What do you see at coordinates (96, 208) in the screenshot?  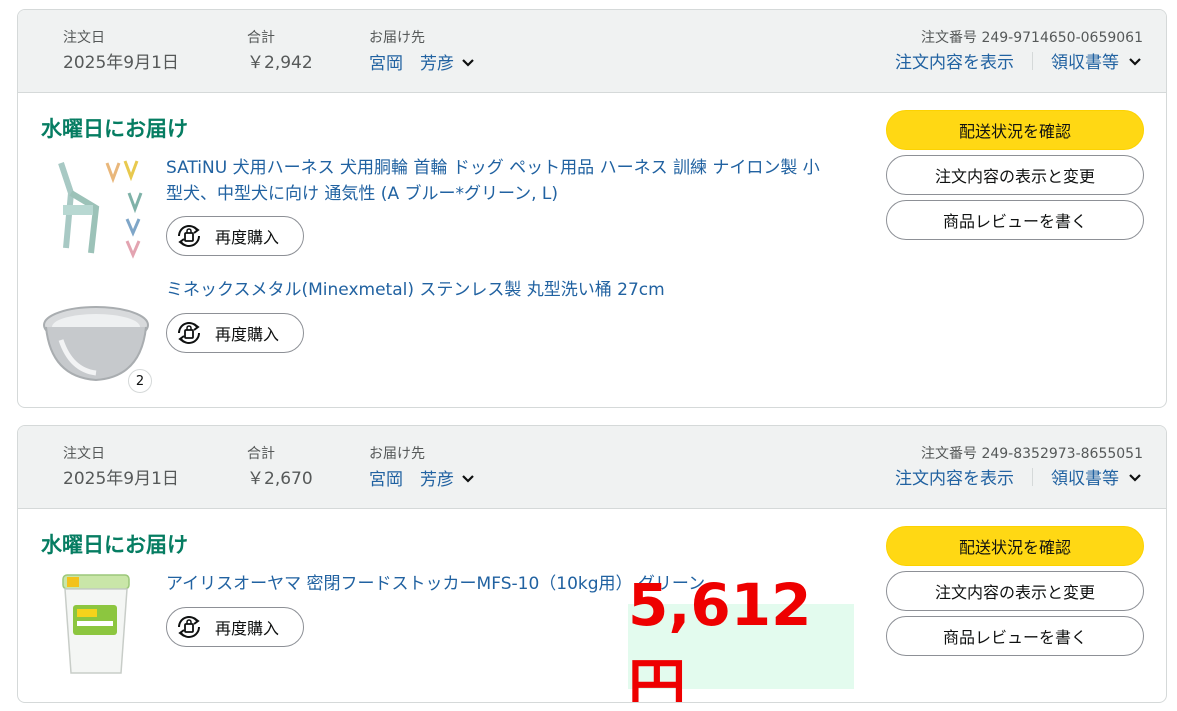 I see `harness-image` at bounding box center [96, 208].